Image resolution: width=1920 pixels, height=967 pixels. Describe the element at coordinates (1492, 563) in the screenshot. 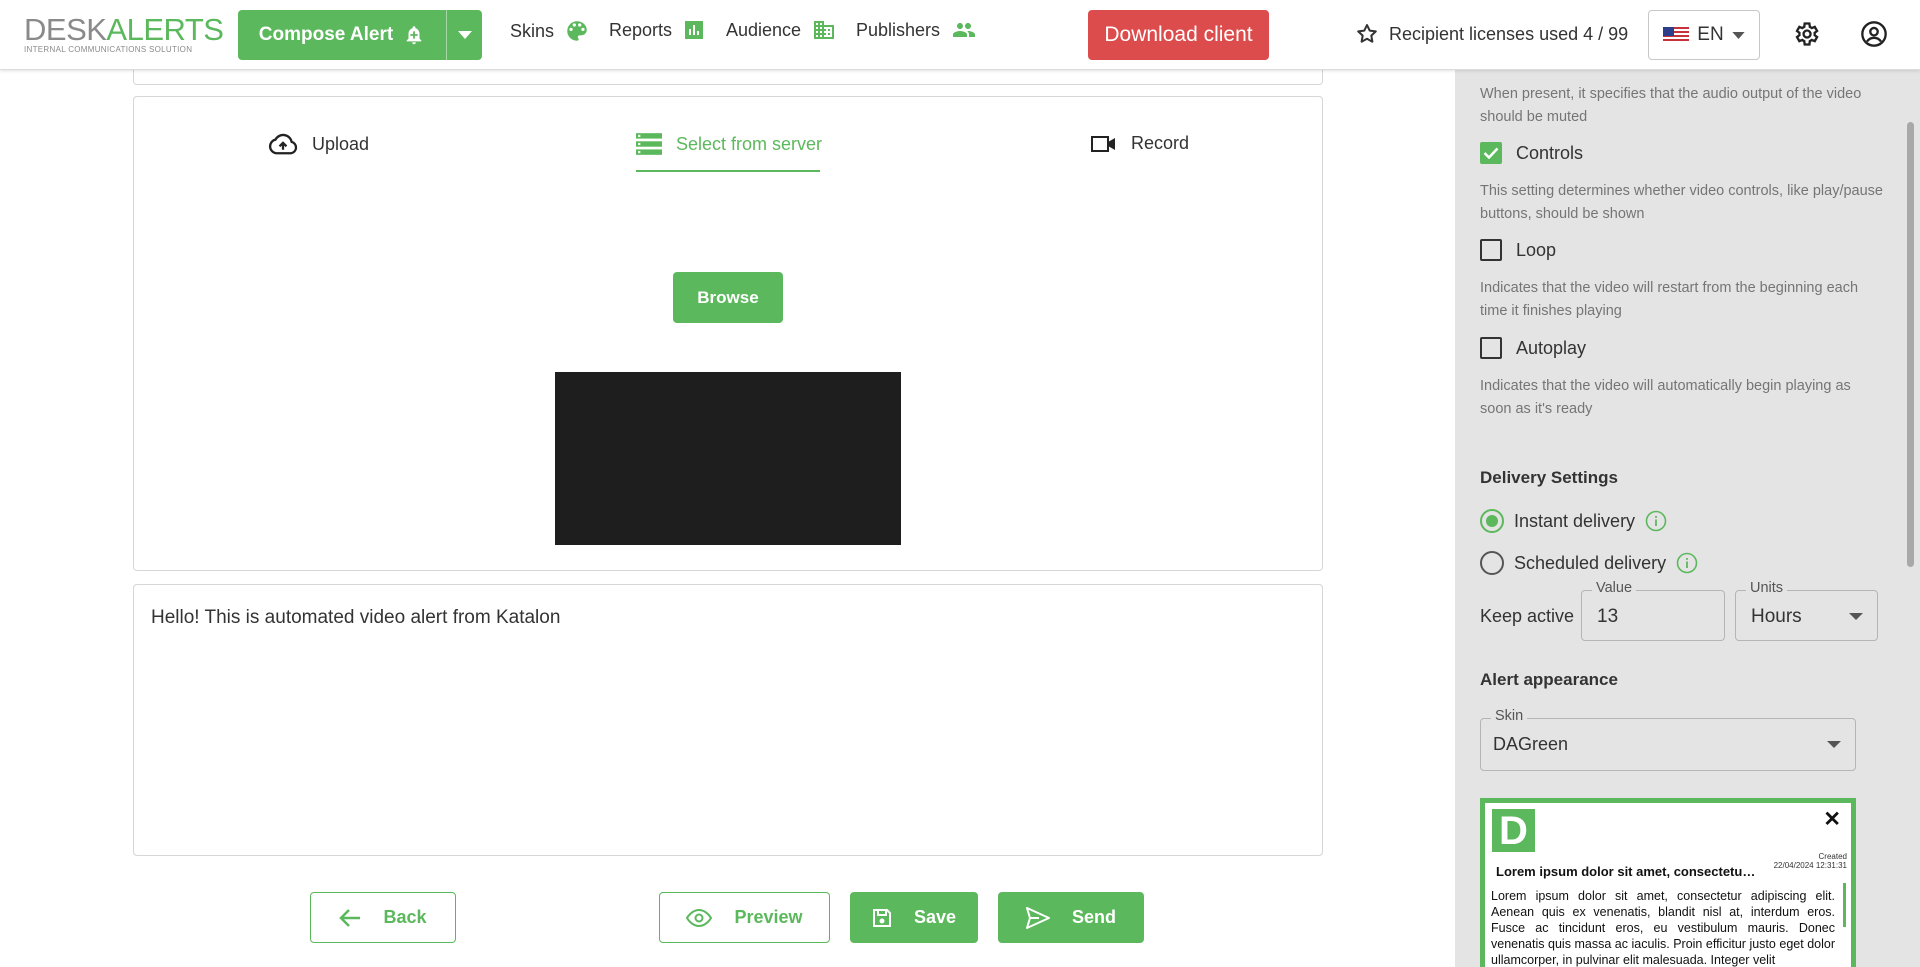

I see `radio-unselected-icon` at that location.